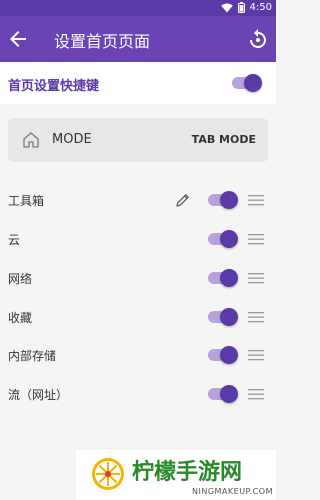 The height and width of the screenshot is (500, 320). What do you see at coordinates (102, 41) in the screenshot?
I see `page-title: 设置首页页面` at bounding box center [102, 41].